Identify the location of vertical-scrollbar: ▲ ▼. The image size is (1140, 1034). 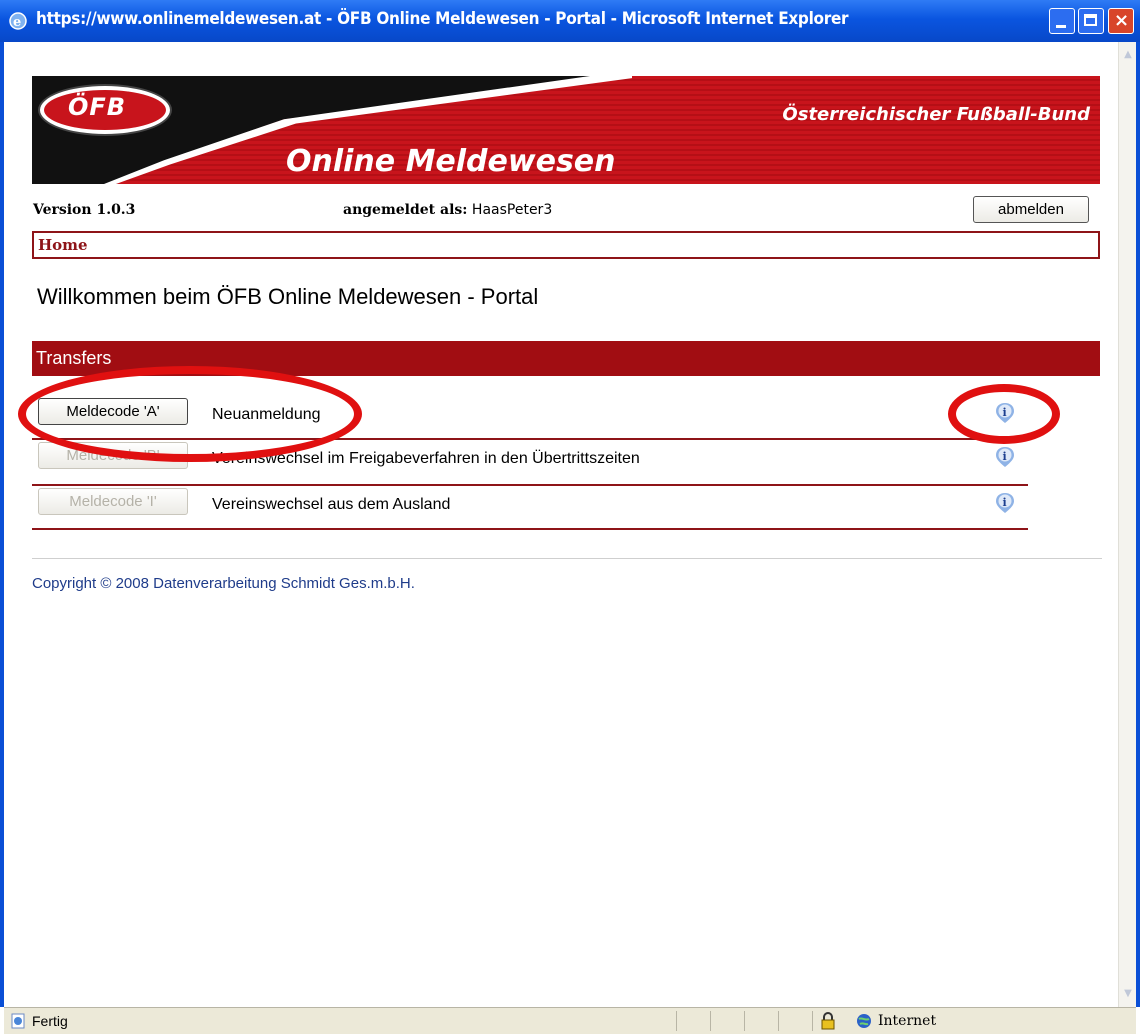
(1127, 524).